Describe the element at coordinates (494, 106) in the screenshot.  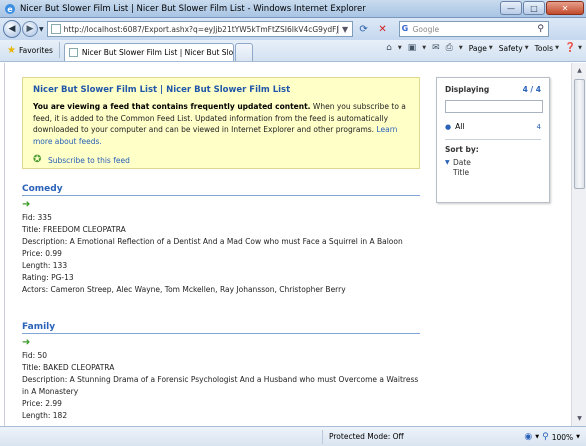
I see `filter-input` at that location.